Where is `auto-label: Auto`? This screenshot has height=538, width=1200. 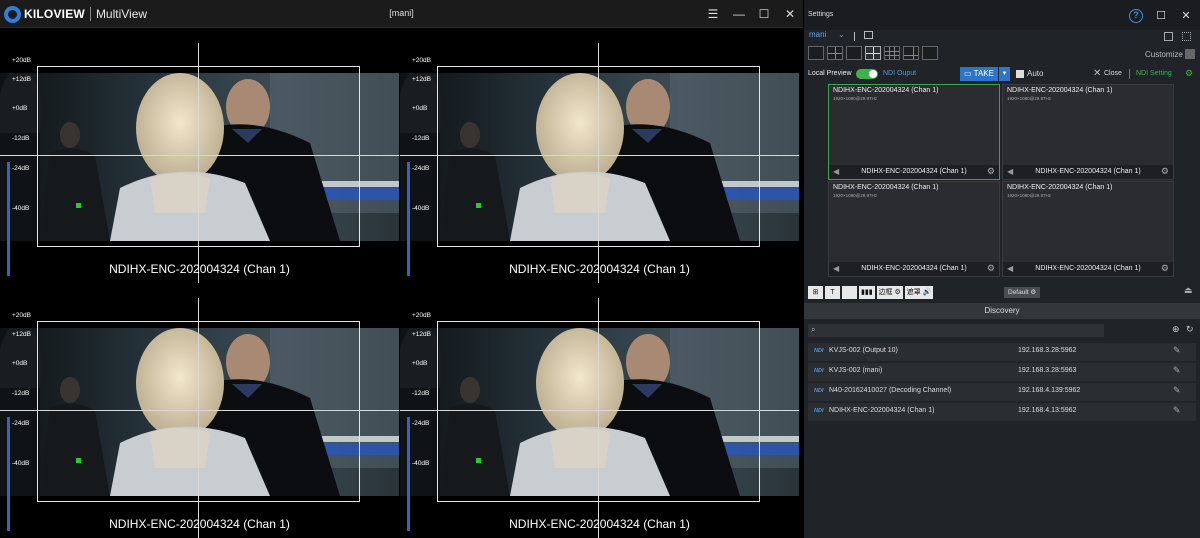 auto-label: Auto is located at coordinates (1035, 73).